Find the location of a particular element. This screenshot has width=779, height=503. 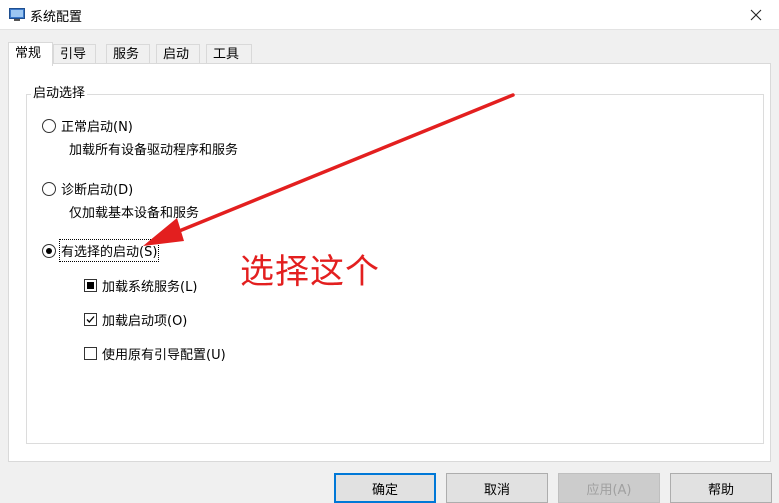

checkbox-checked is located at coordinates (90, 319).